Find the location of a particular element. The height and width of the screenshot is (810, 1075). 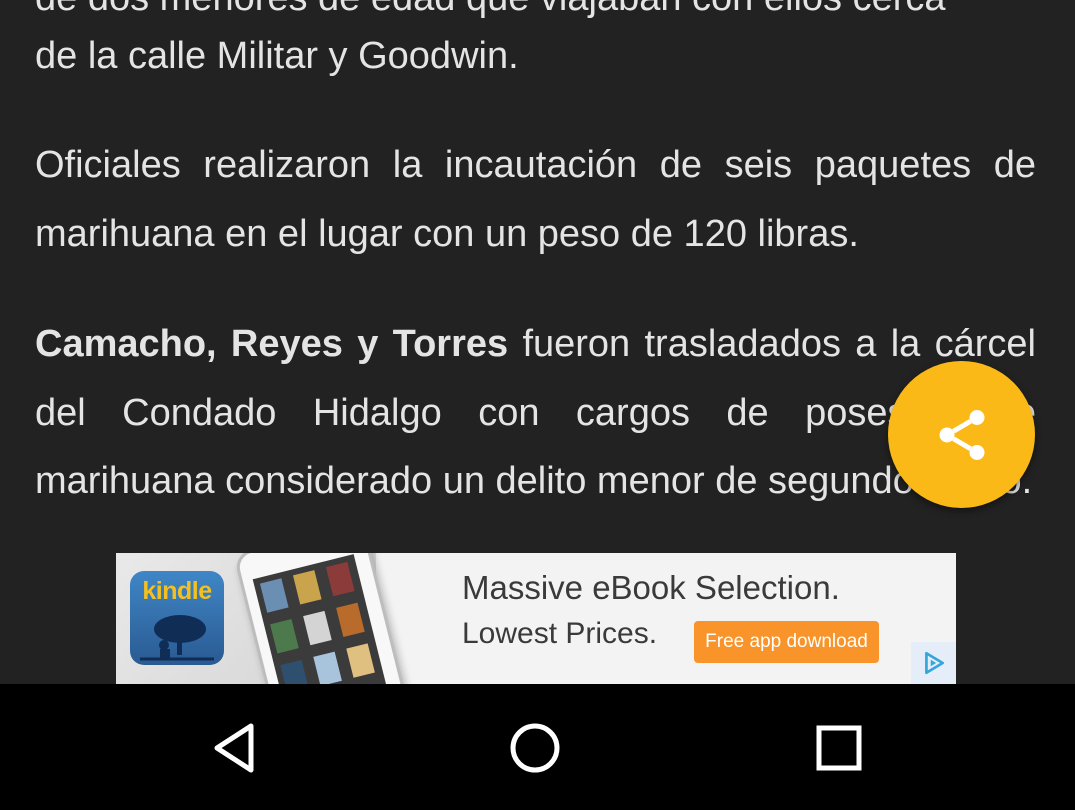

kindle-logo: kindle is located at coordinates (177, 618).